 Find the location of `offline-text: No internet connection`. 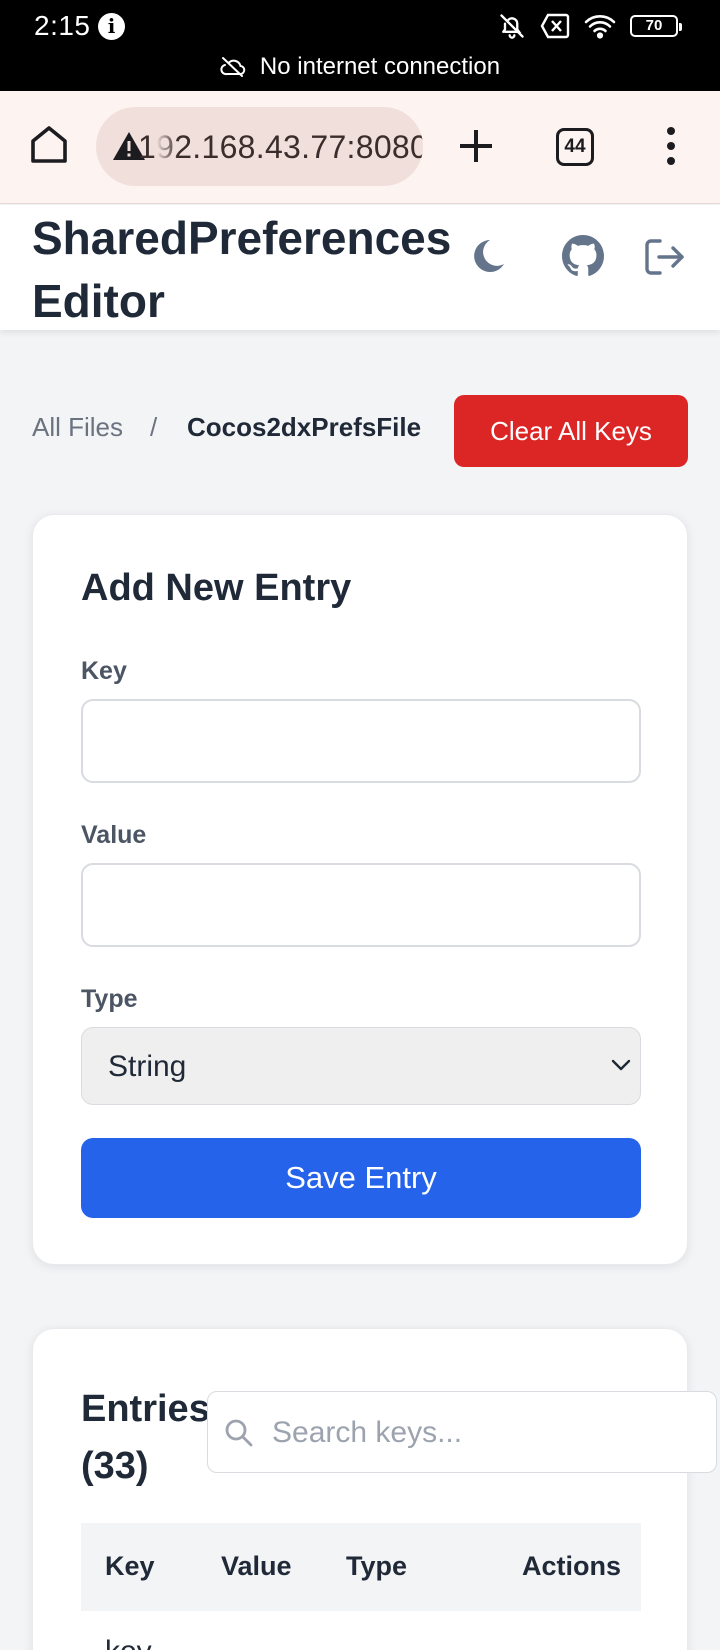

offline-text: No internet connection is located at coordinates (380, 66).